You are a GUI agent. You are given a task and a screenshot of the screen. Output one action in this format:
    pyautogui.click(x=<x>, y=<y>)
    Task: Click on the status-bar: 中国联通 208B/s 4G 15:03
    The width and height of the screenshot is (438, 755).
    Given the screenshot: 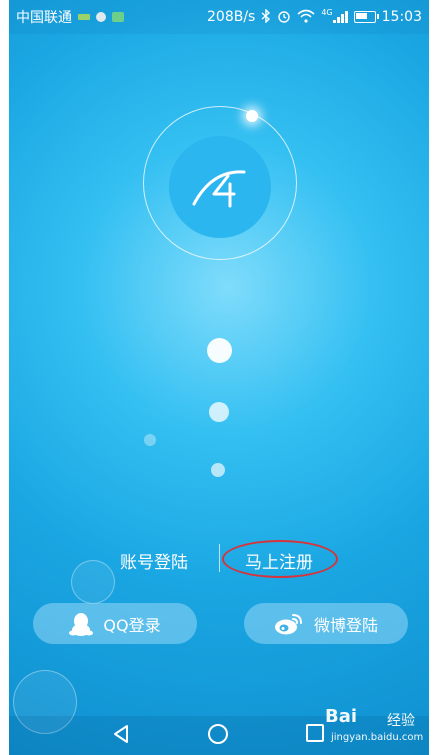 What is the action you would take?
    pyautogui.click(x=219, y=17)
    